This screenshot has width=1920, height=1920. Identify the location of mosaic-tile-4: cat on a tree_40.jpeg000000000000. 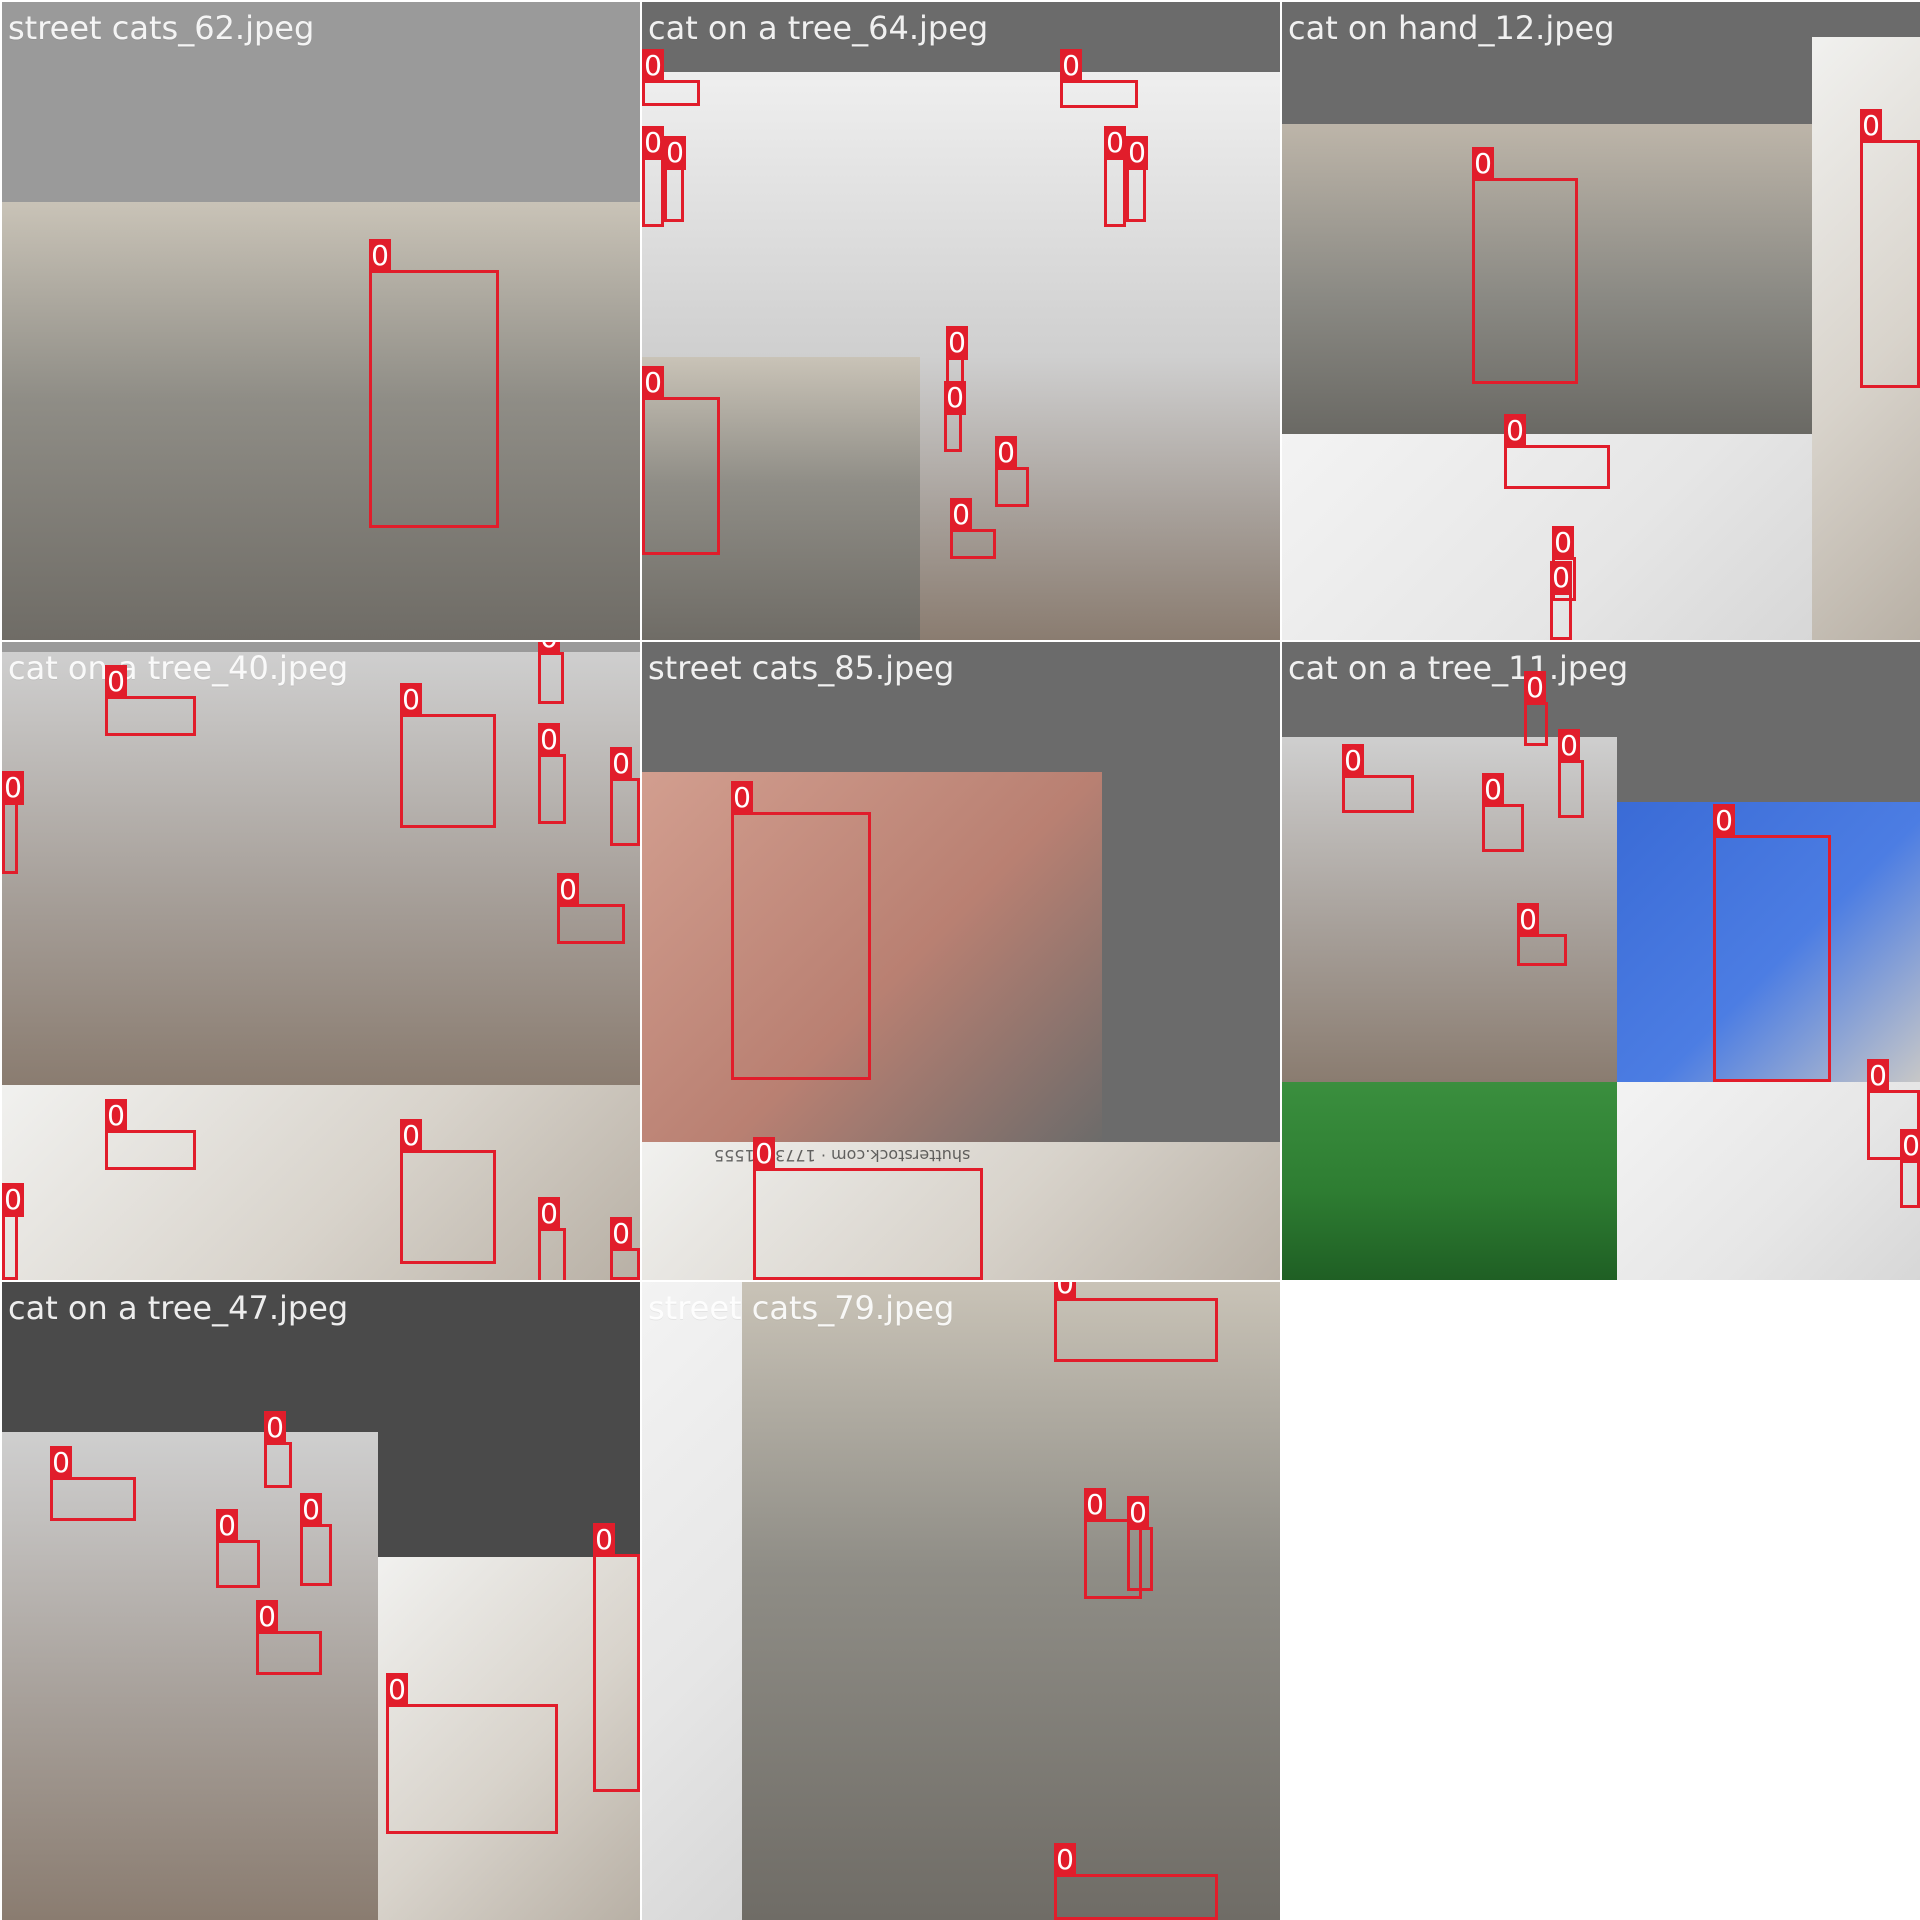
(321, 961).